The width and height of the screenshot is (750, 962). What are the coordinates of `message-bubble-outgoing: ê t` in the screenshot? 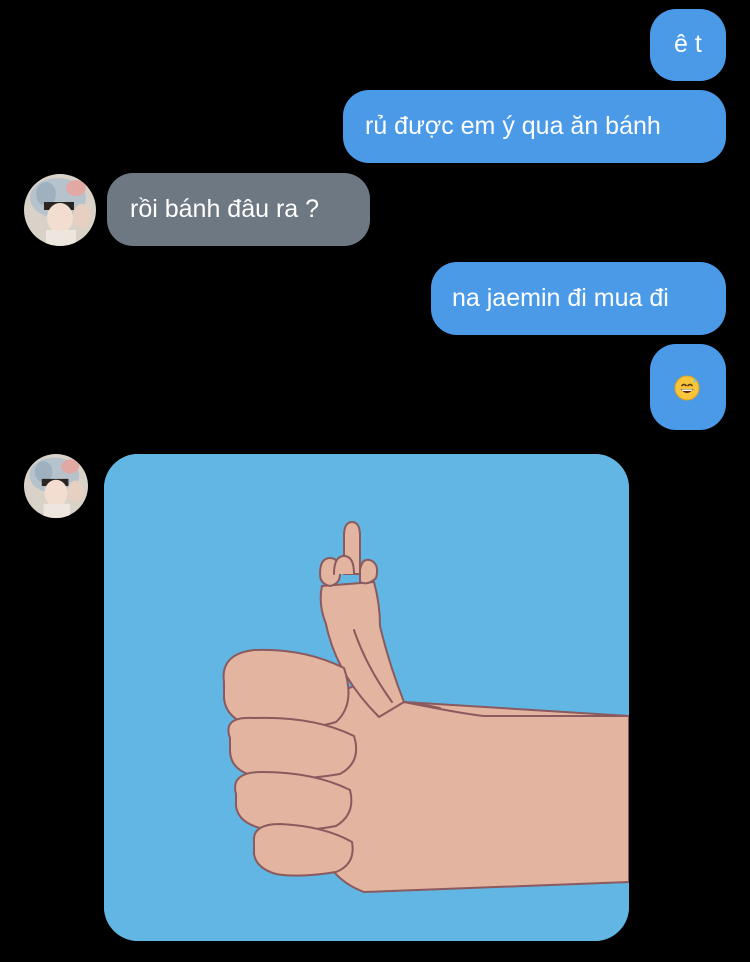 It's located at (688, 45).